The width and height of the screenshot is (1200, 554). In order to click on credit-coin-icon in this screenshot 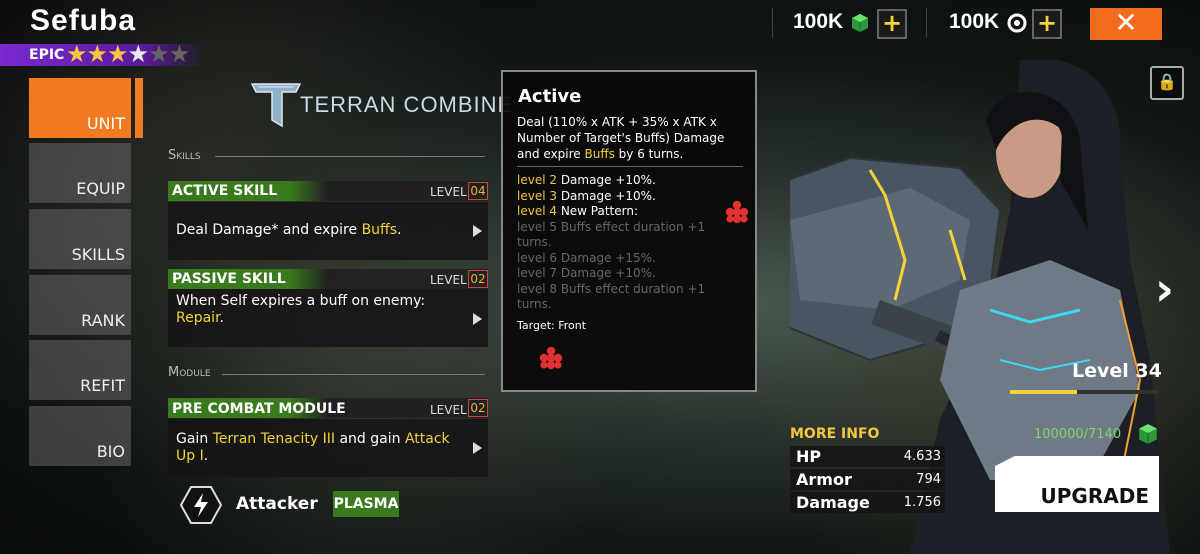, I will do `click(1017, 23)`.